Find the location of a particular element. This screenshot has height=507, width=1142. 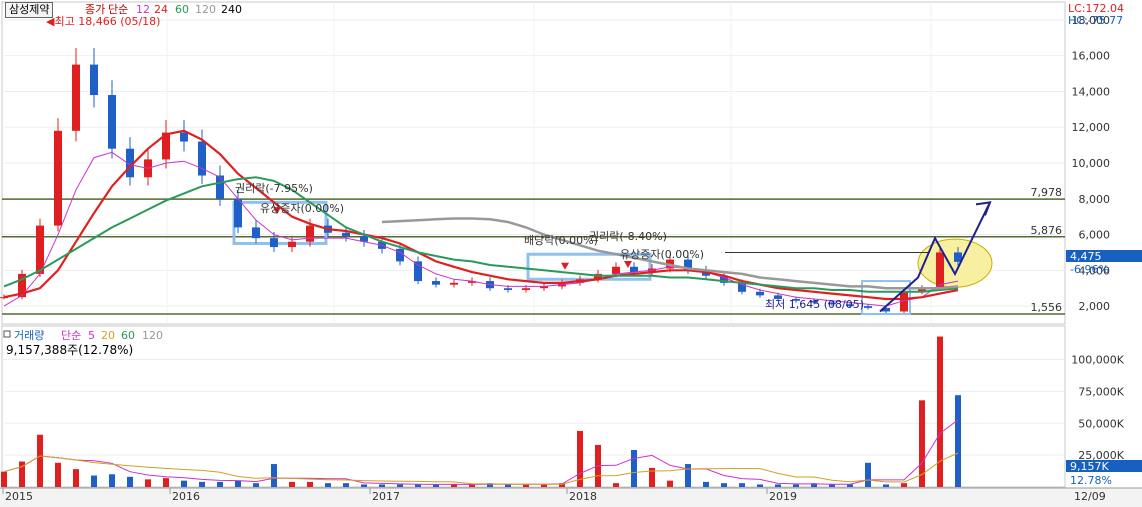

hc-label: HC:-75.77 is located at coordinates (1095, 20).